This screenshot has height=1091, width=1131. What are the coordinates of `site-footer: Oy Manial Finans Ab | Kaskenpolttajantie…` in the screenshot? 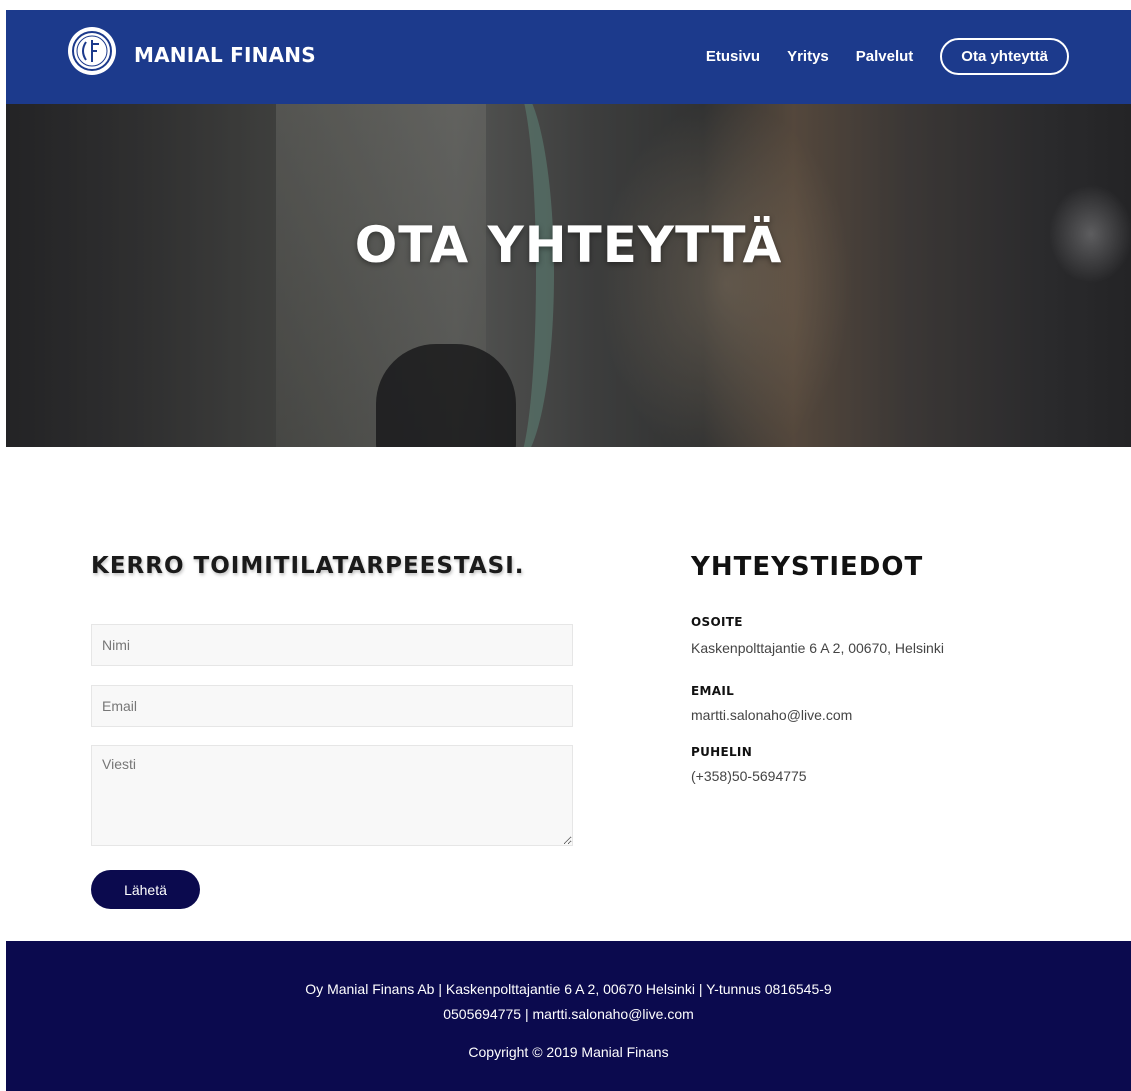 It's located at (568, 1016).